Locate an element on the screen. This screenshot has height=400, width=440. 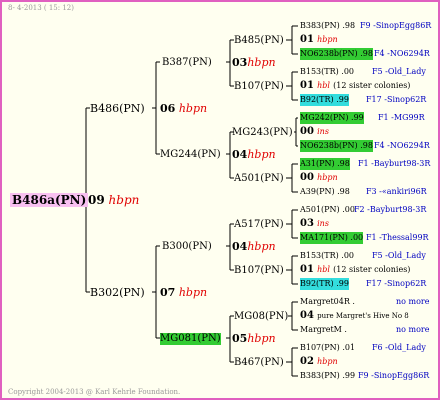
g3-queen-3: B300(PN) is located at coordinates (187, 247).